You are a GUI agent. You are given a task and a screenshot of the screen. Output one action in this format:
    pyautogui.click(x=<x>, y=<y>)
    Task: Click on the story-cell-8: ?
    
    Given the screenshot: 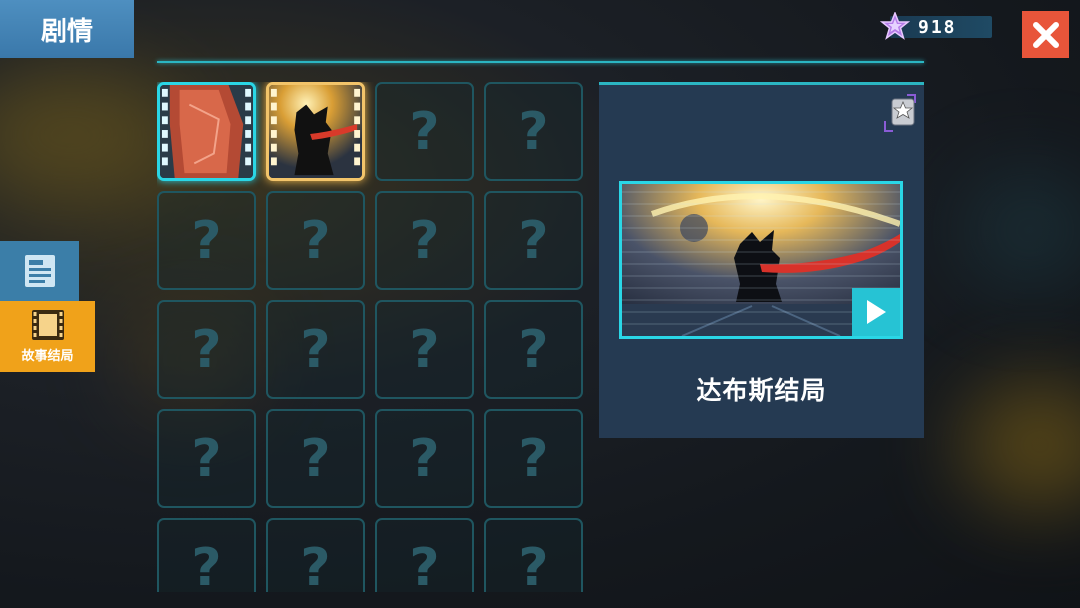 What is the action you would take?
    pyautogui.click(x=533, y=240)
    